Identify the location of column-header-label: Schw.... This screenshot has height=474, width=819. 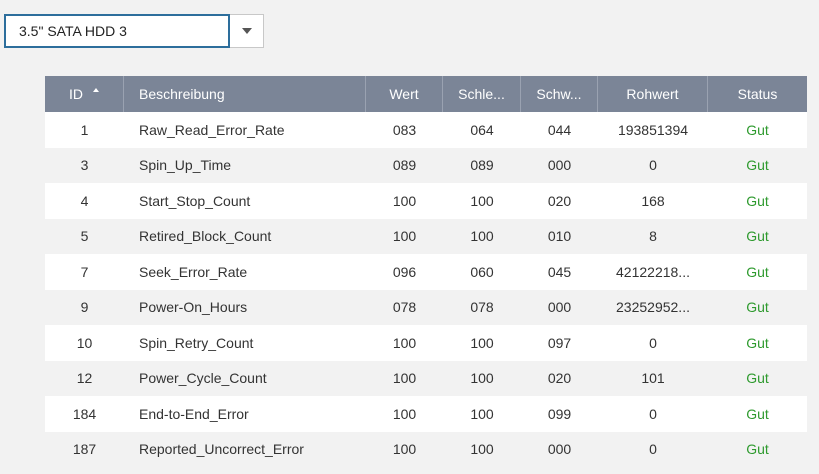
(559, 94).